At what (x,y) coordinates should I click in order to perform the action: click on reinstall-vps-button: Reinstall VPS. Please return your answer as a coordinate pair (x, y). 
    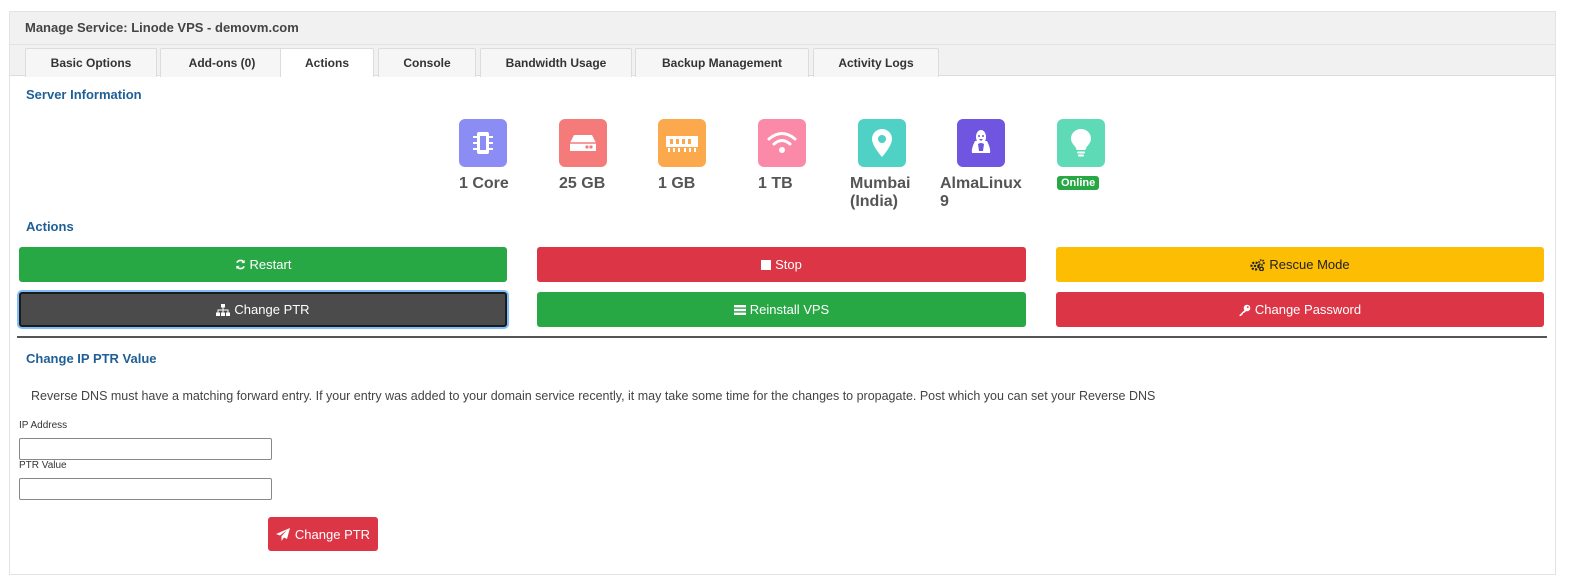
    Looking at the image, I should click on (781, 309).